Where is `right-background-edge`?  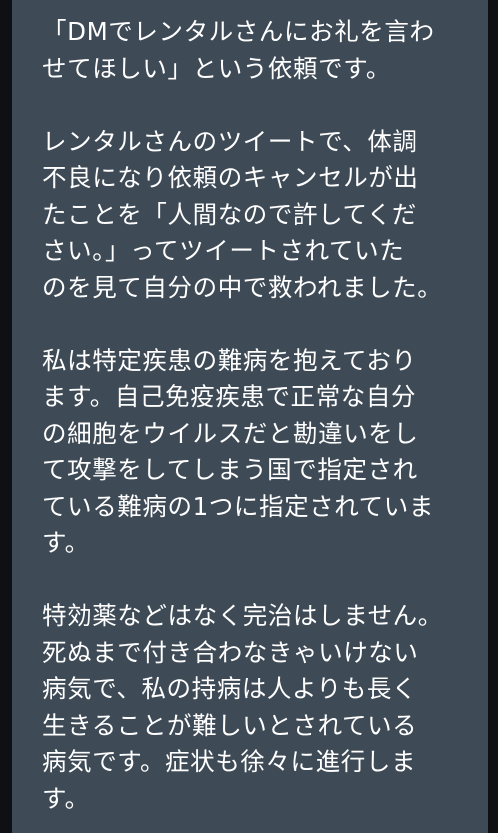
right-background-edge is located at coordinates (493, 416).